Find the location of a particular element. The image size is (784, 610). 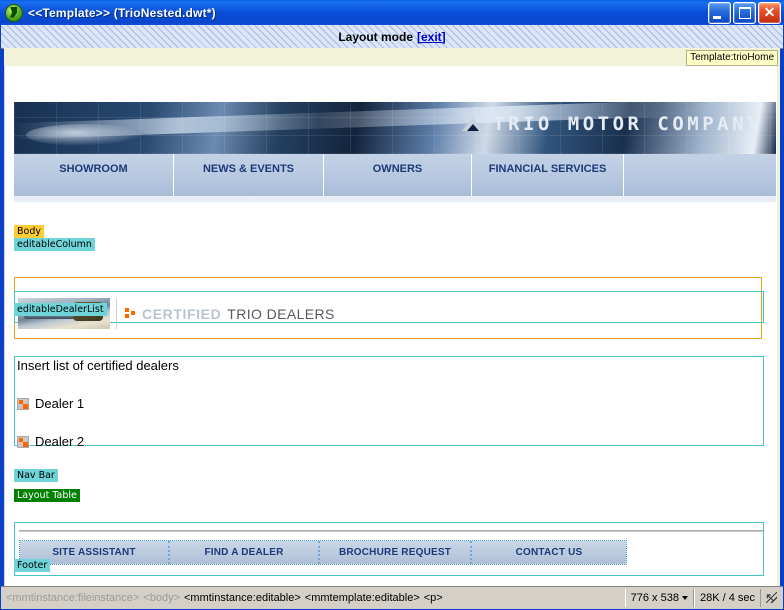

resize-grip-icon: ↖ is located at coordinates (772, 598).